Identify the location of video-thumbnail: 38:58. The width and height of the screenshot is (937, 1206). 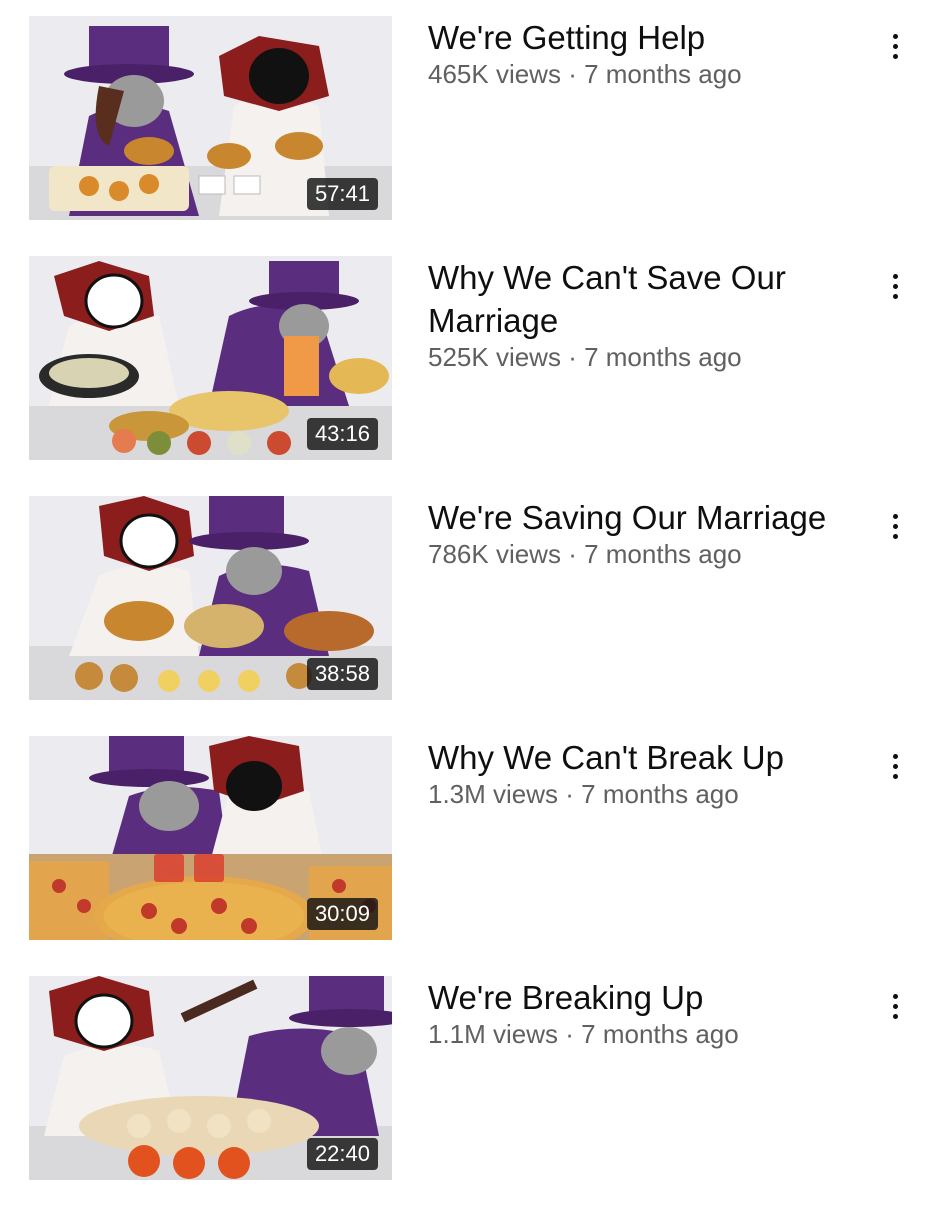
(210, 598).